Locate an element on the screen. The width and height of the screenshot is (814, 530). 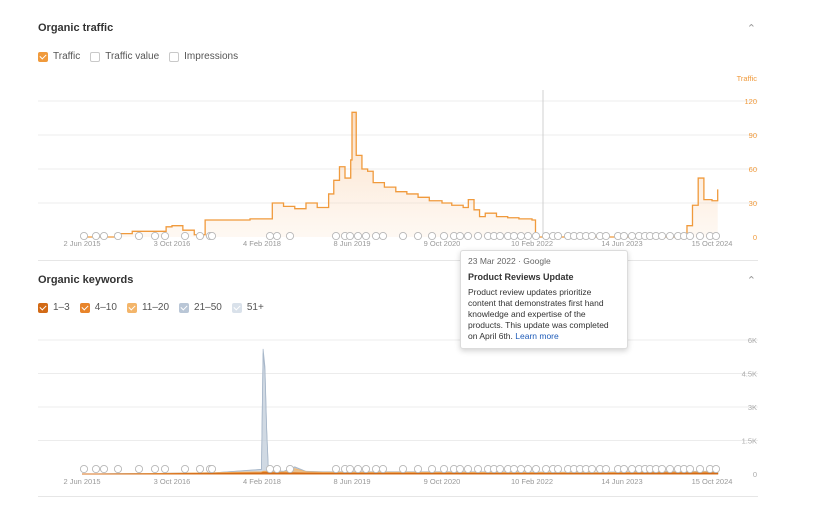
x-tick-label: 3 Oct 2016 is located at coordinates (172, 481).